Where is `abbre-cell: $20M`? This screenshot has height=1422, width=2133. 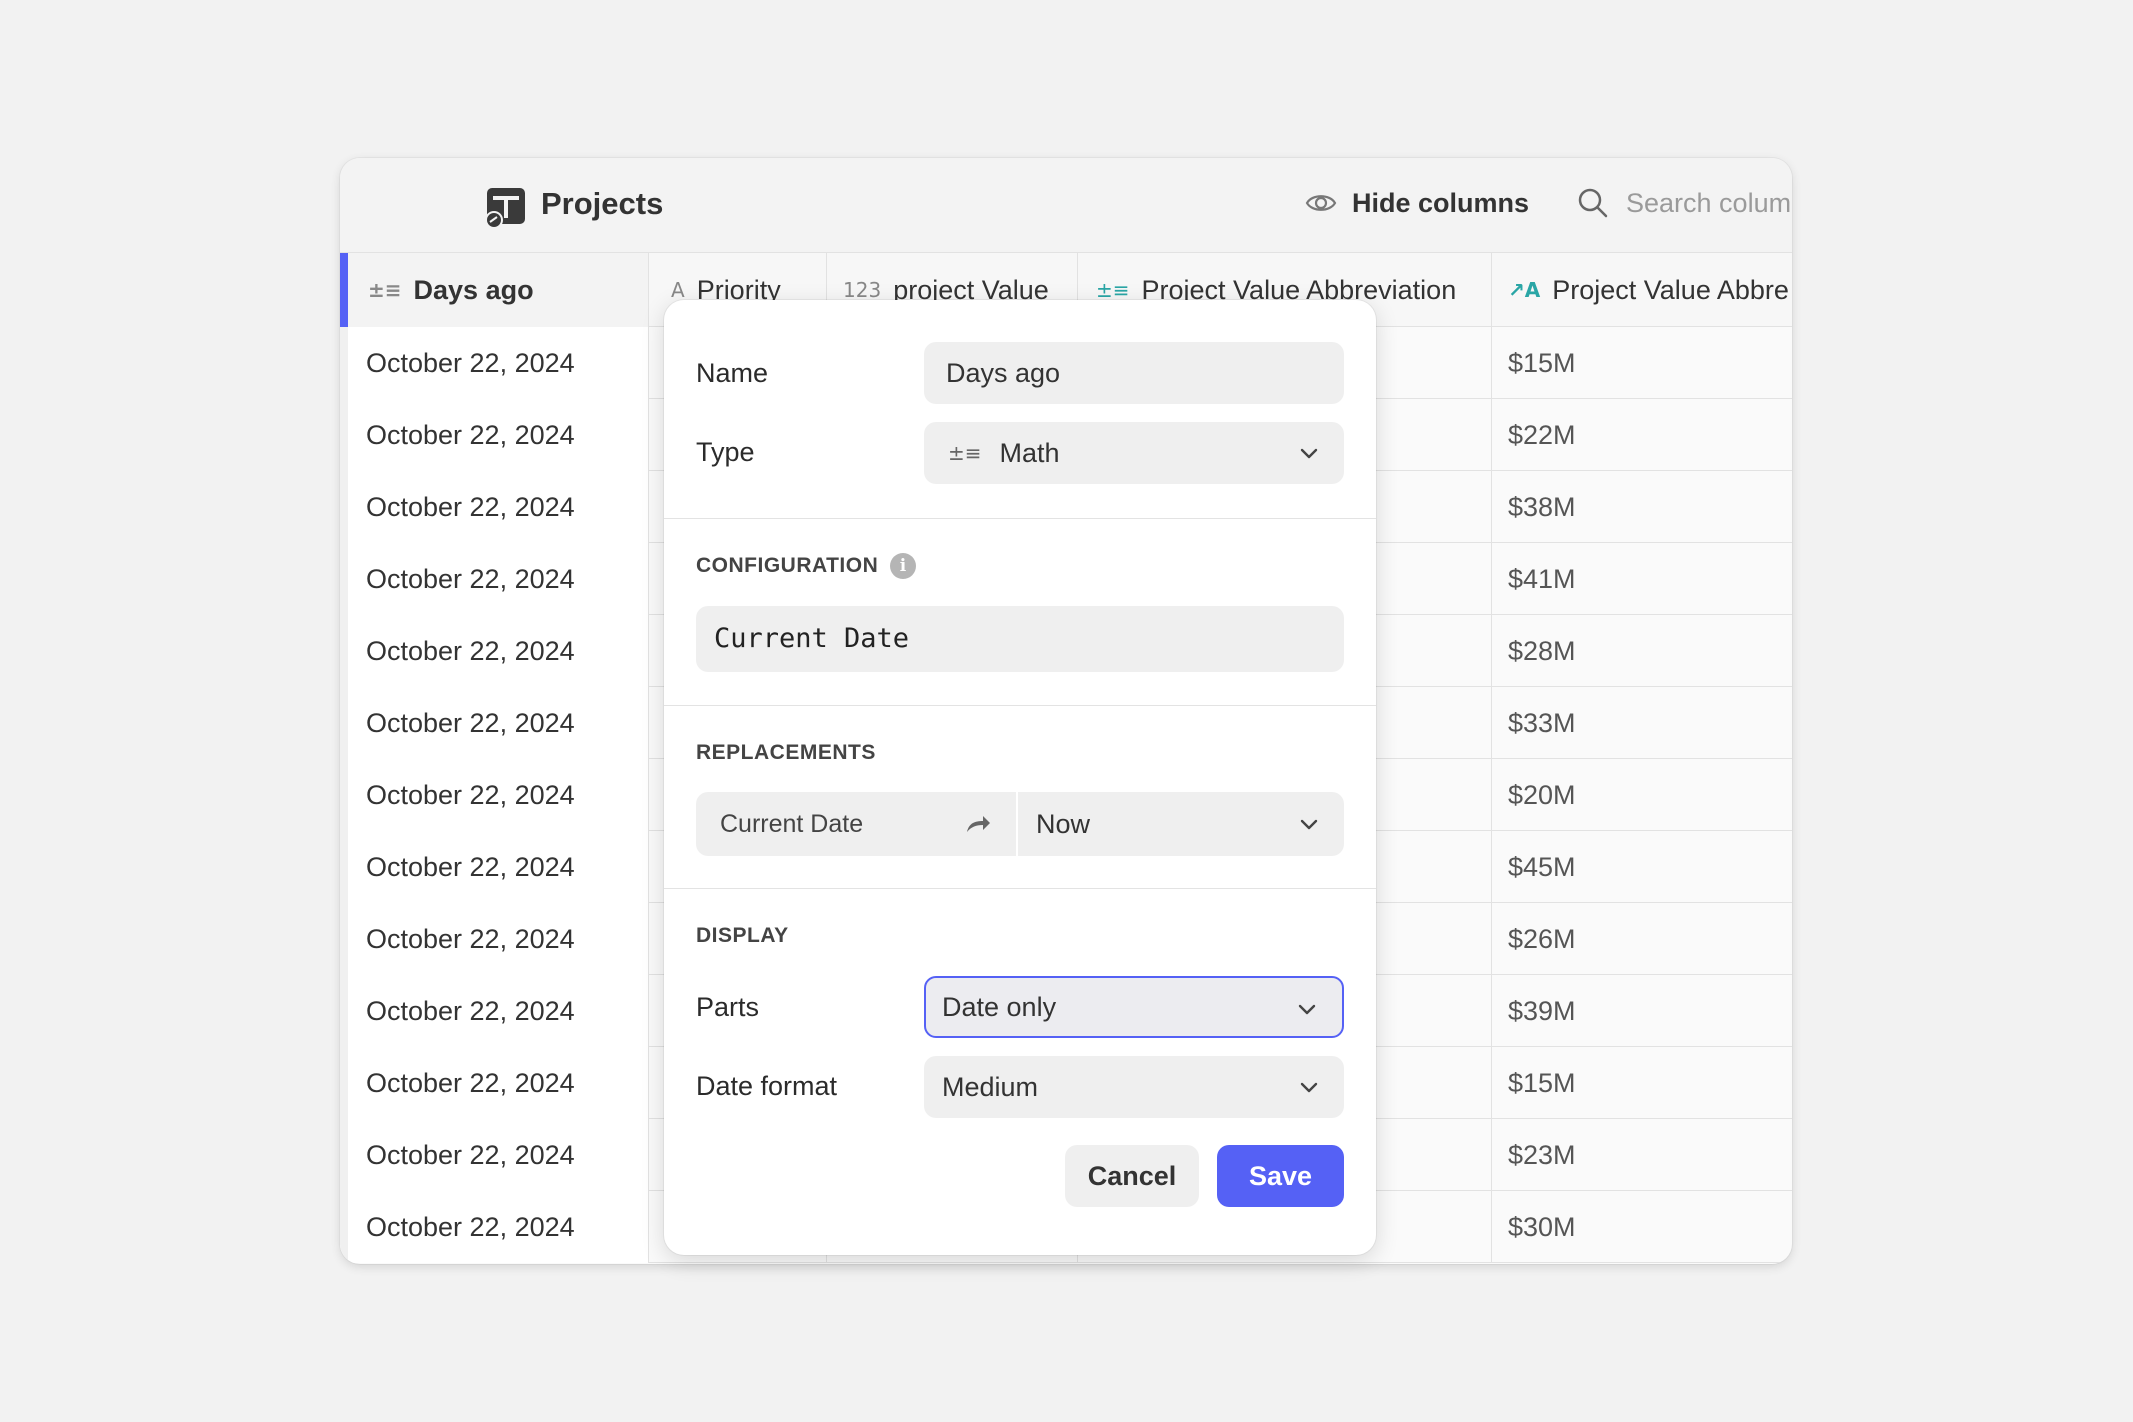
abbre-cell: $20M is located at coordinates (1642, 795).